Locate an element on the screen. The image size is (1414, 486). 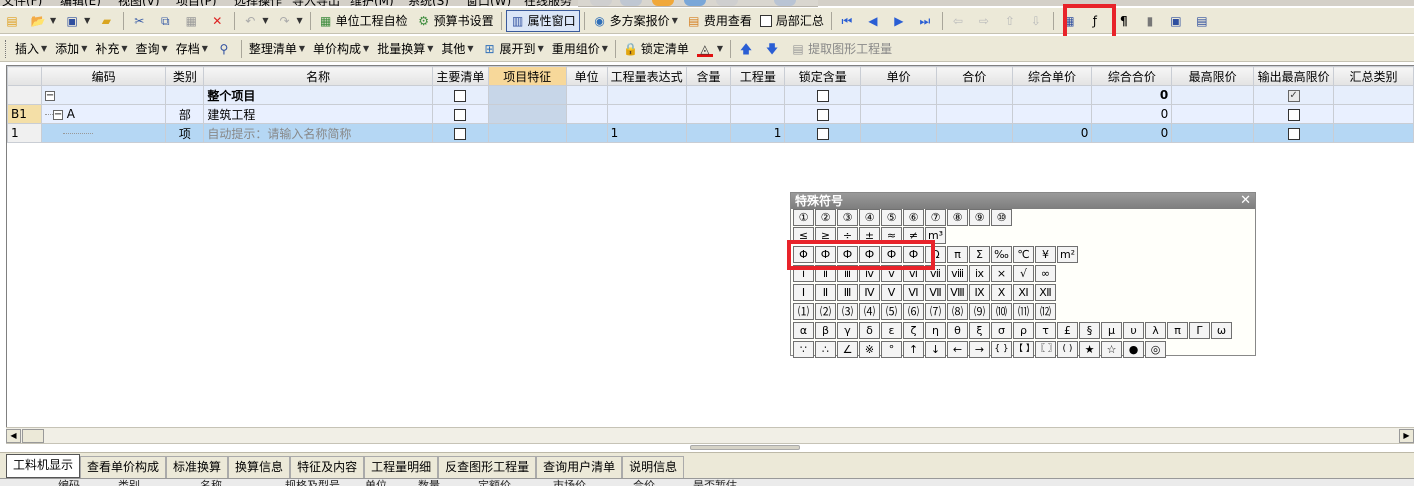
symbol-button: ℃ is located at coordinates (1023, 254).